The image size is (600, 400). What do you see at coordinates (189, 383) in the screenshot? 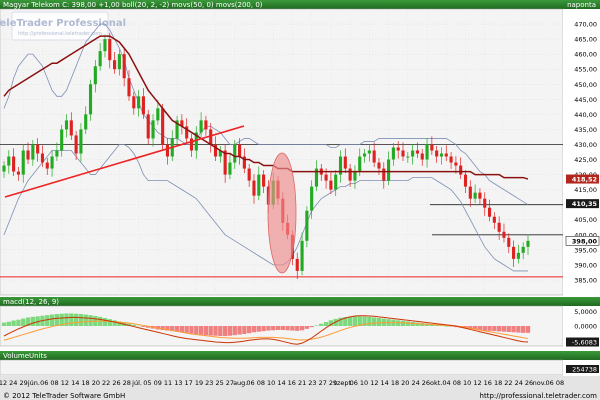
I see `x-tick-label: 17` at bounding box center [189, 383].